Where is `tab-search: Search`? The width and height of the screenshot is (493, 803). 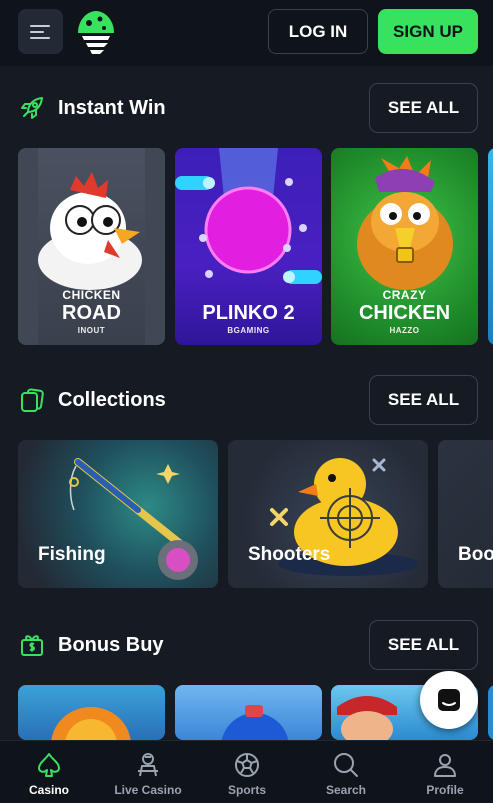 tab-search: Search is located at coordinates (346, 772).